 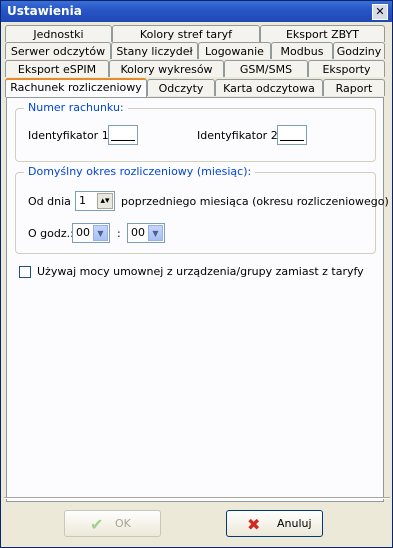 I want to click on window-title: Ustawienia, so click(x=44, y=11).